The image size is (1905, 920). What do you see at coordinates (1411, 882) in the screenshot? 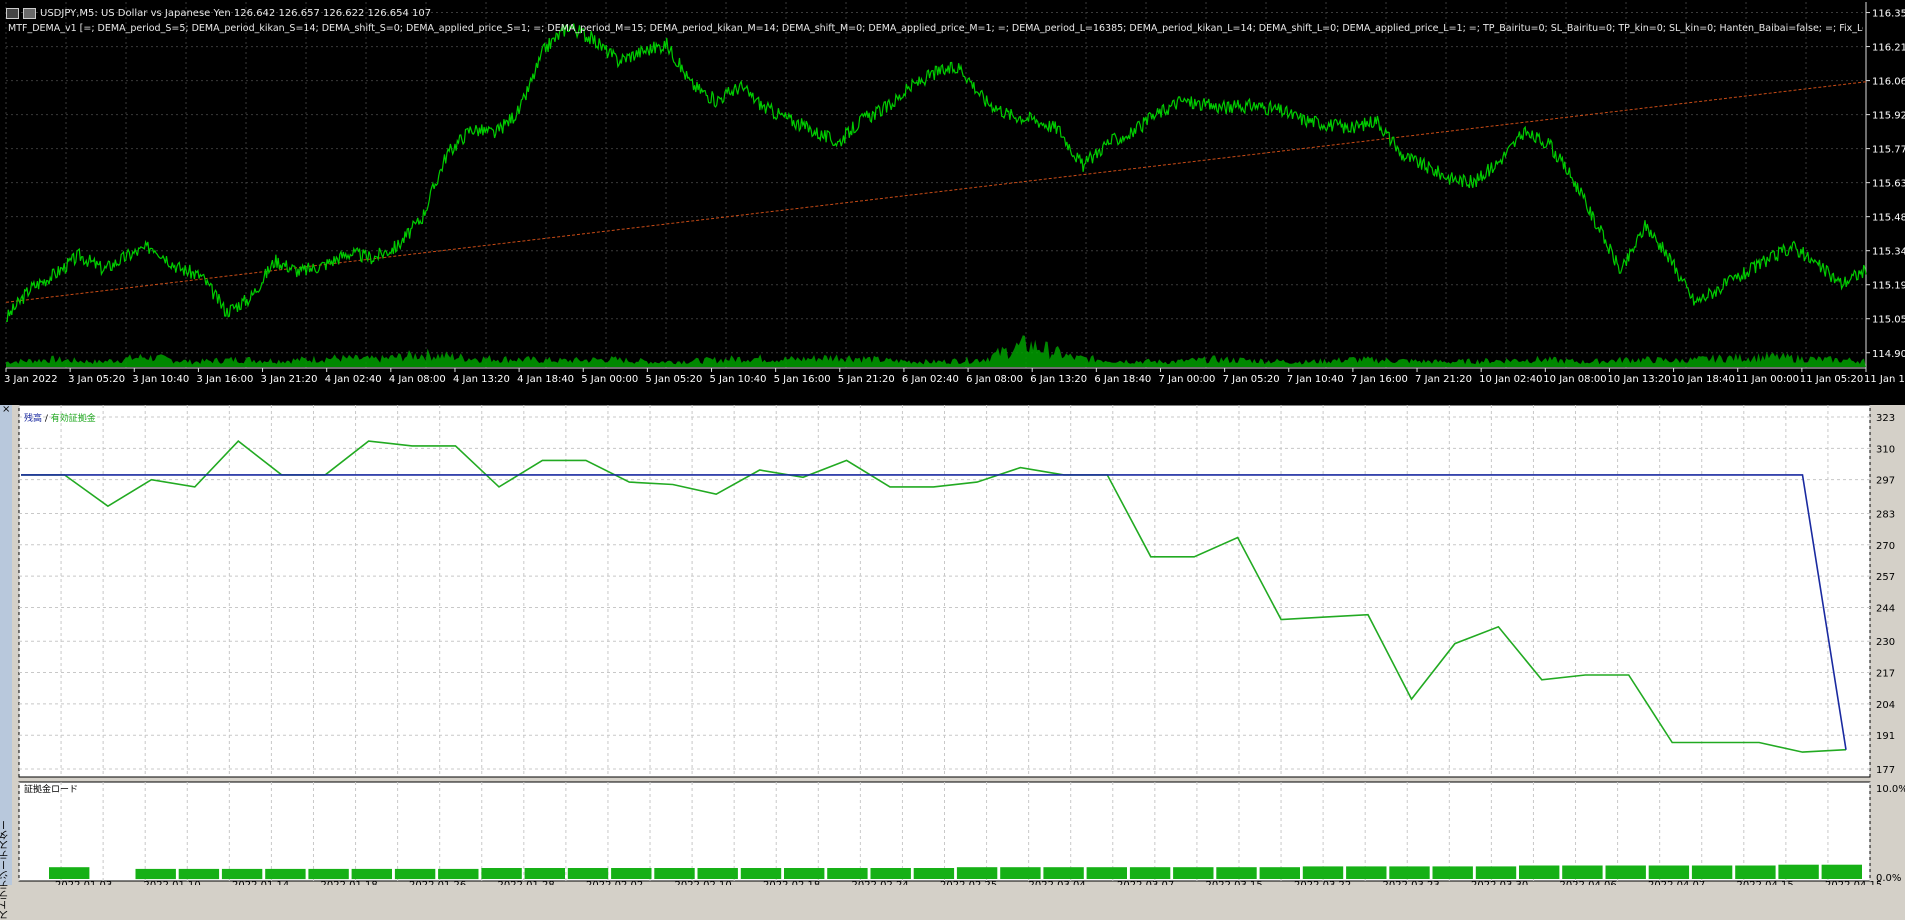
I see `date-axis-label: 2022.03.23` at bounding box center [1411, 882].